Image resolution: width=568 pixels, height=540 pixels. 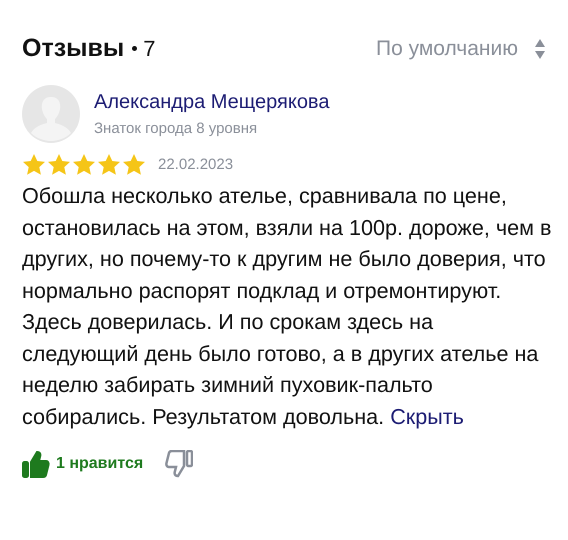 I want to click on dislike-button, so click(x=179, y=464).